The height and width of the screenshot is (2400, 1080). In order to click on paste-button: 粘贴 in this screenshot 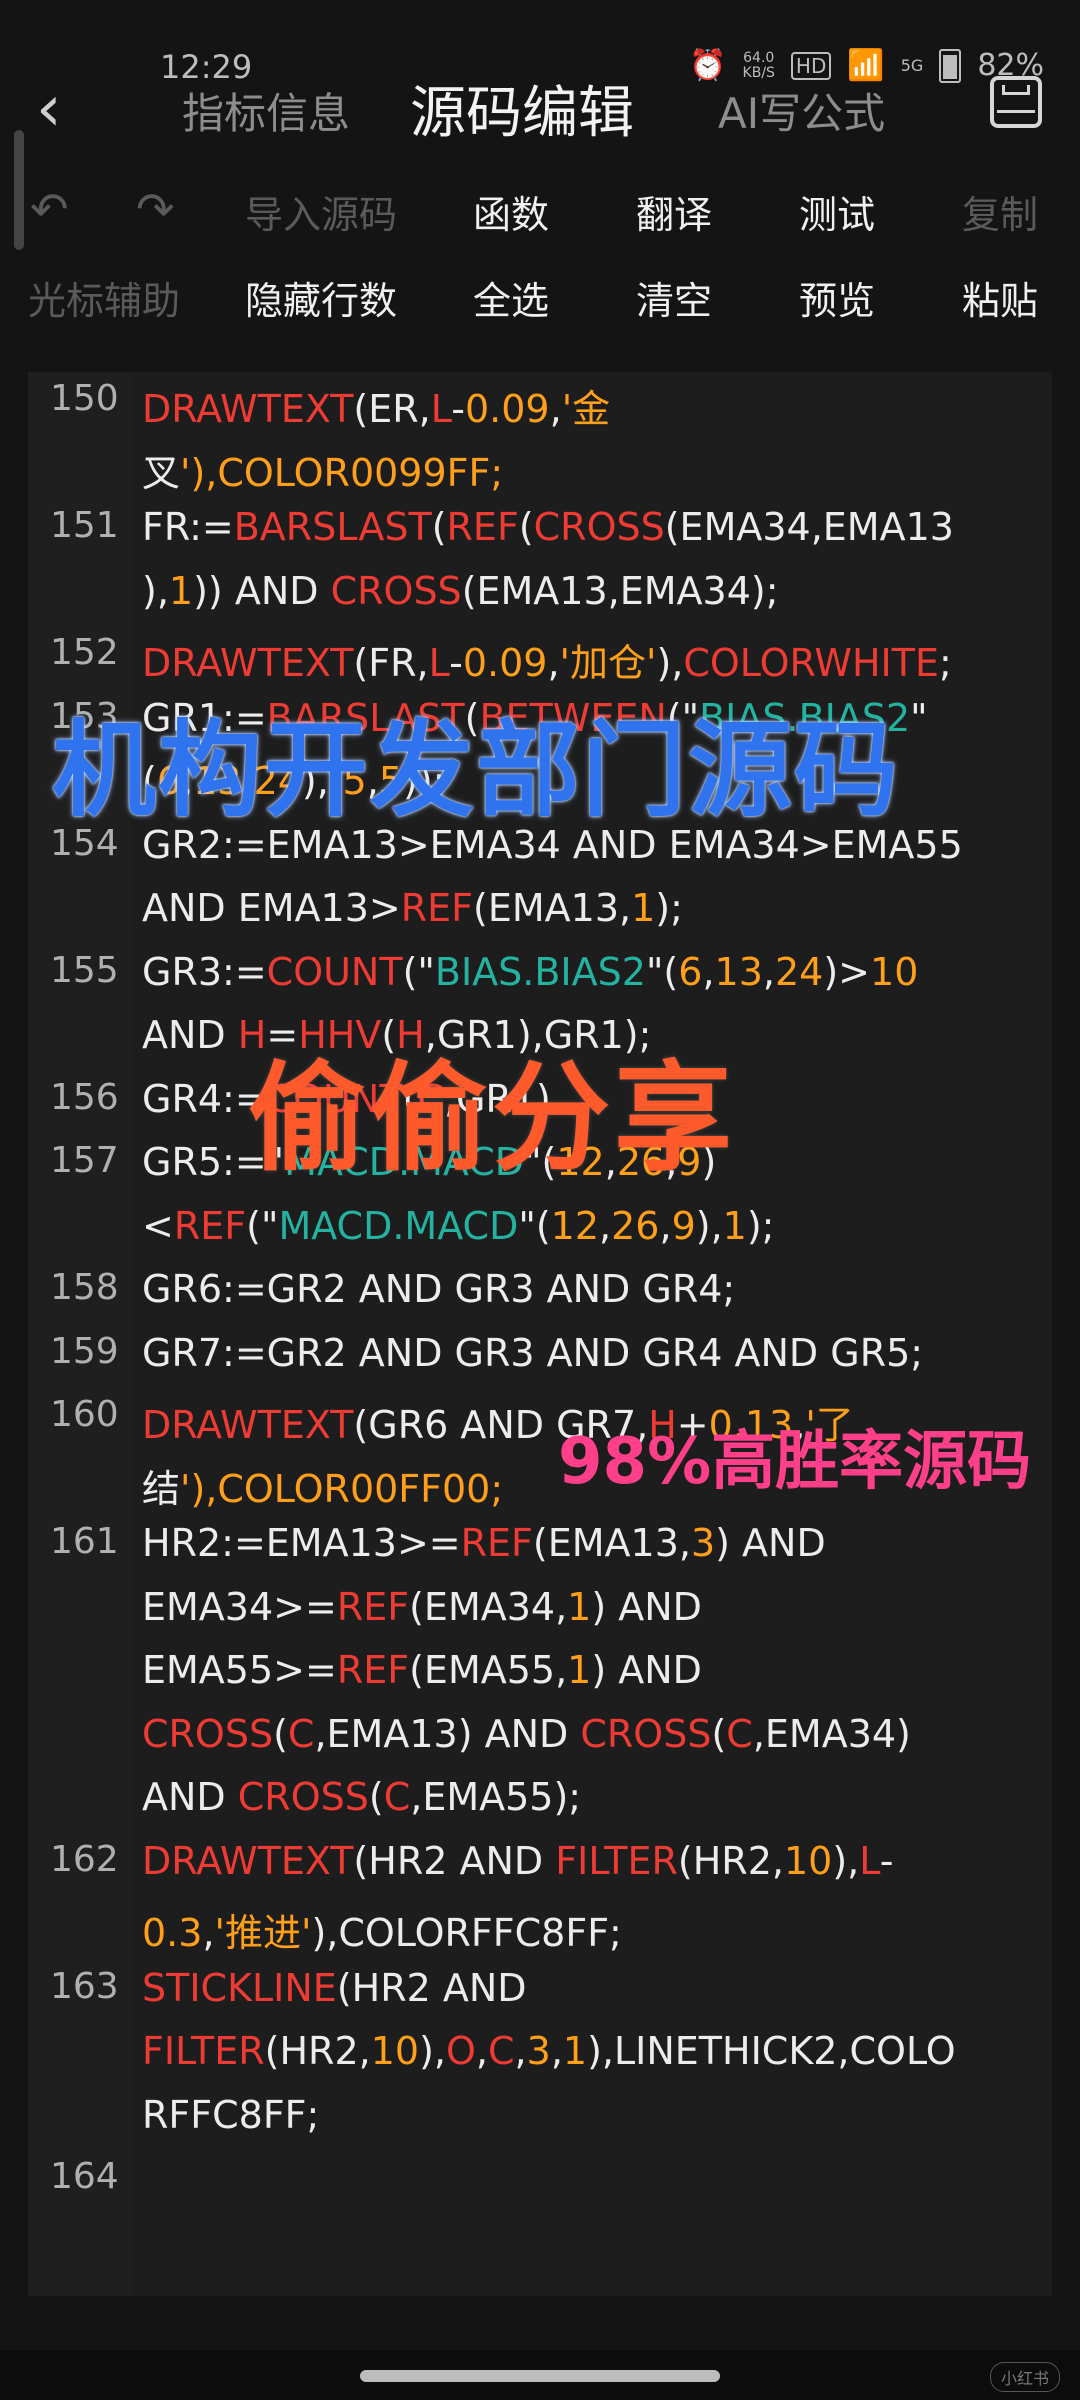, I will do `click(1000, 297)`.